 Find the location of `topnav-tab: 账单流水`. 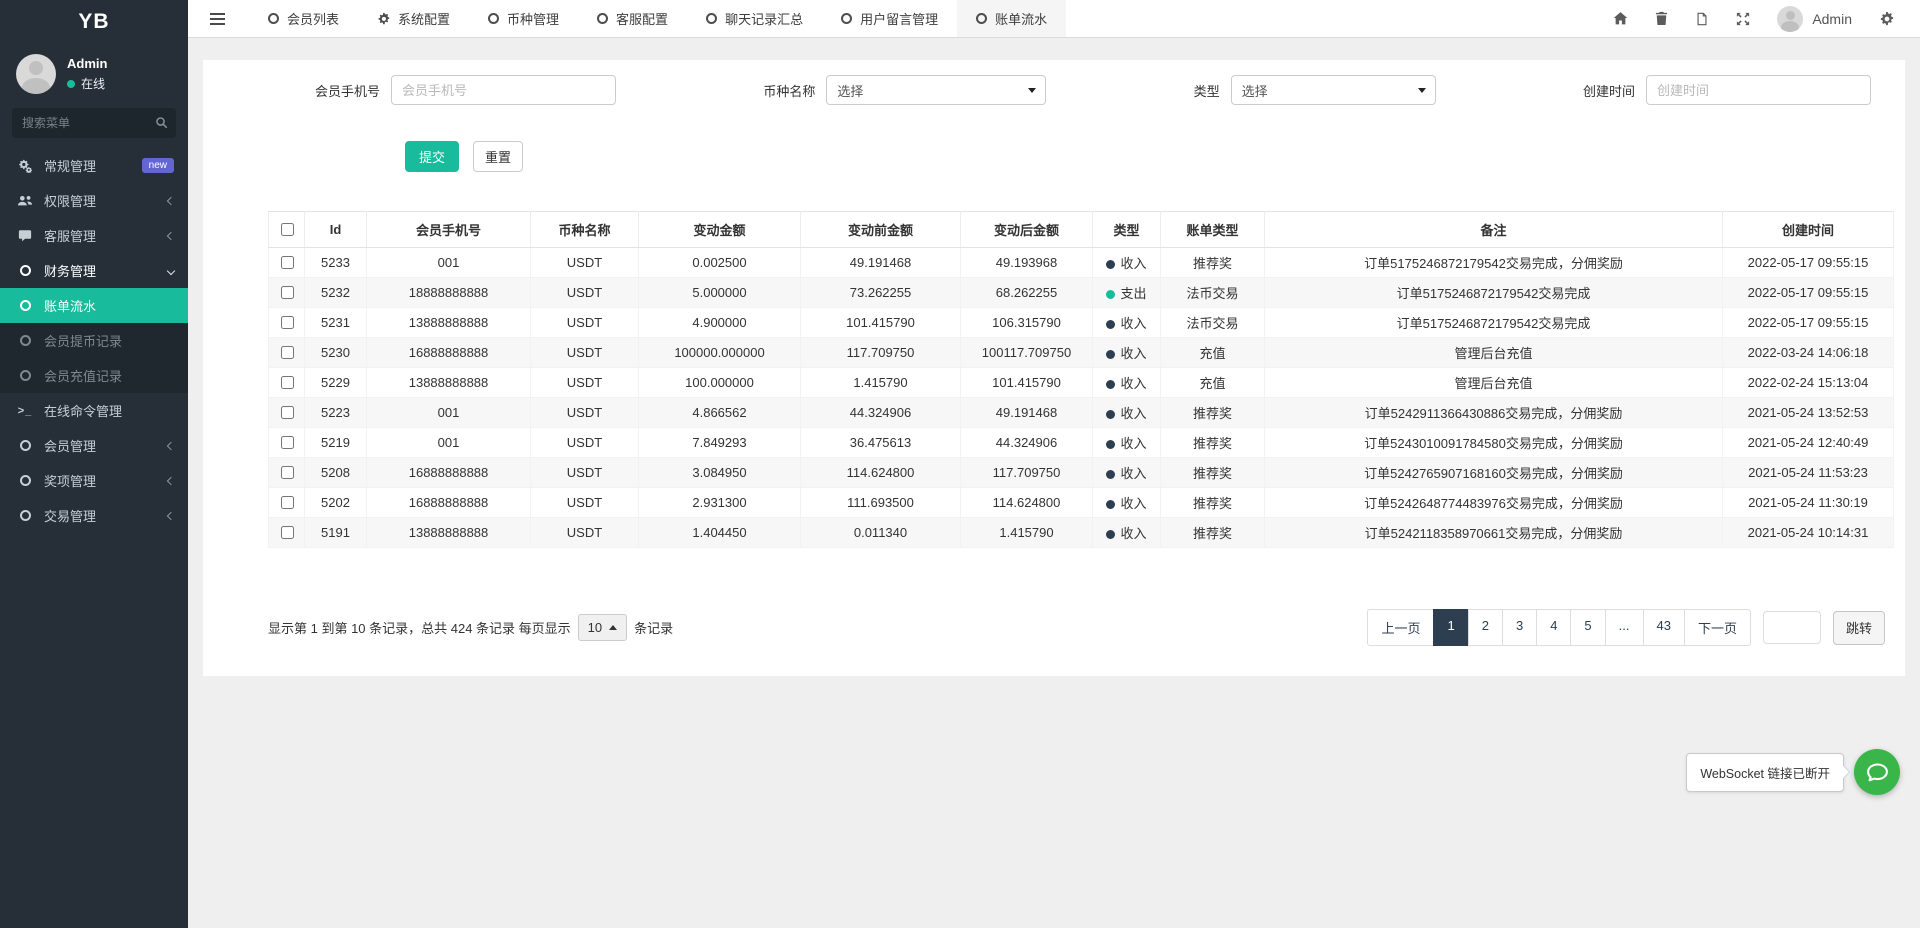

topnav-tab: 账单流水 is located at coordinates (1012, 18).